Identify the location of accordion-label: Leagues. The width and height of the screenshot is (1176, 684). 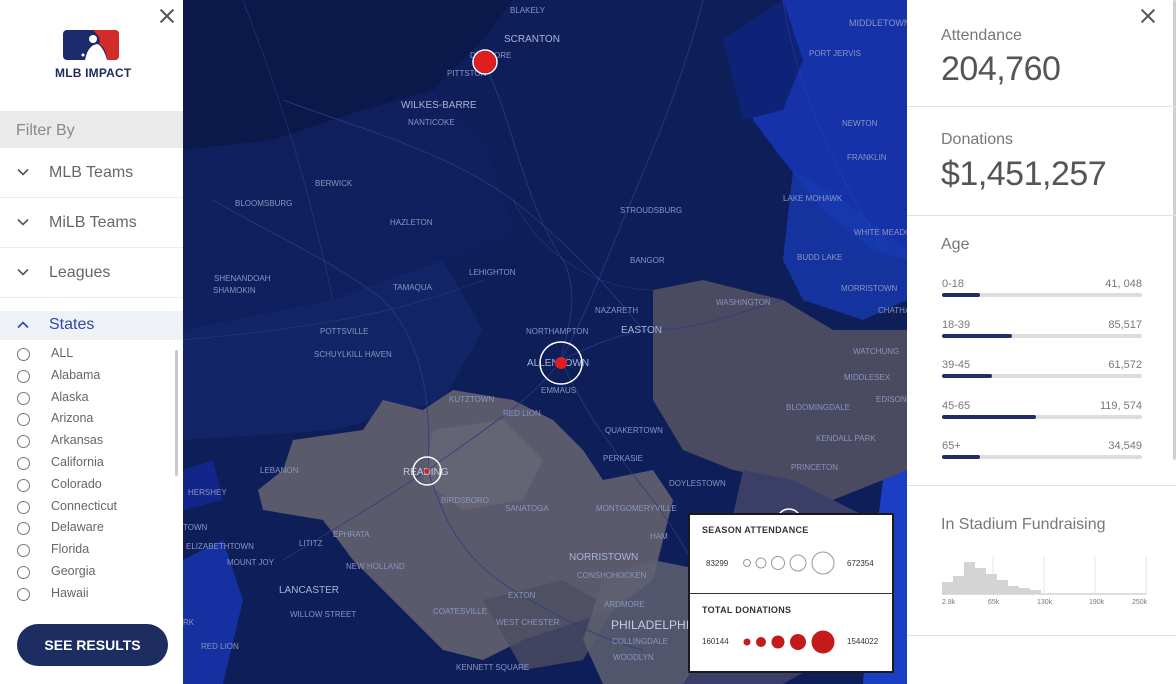
(80, 272).